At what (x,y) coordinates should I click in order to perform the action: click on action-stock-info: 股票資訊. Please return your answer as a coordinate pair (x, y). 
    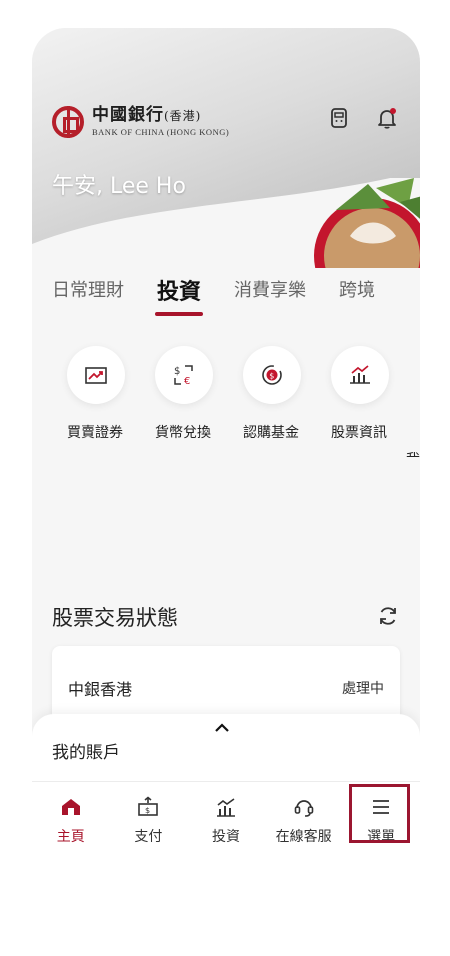
    Looking at the image, I should click on (360, 394).